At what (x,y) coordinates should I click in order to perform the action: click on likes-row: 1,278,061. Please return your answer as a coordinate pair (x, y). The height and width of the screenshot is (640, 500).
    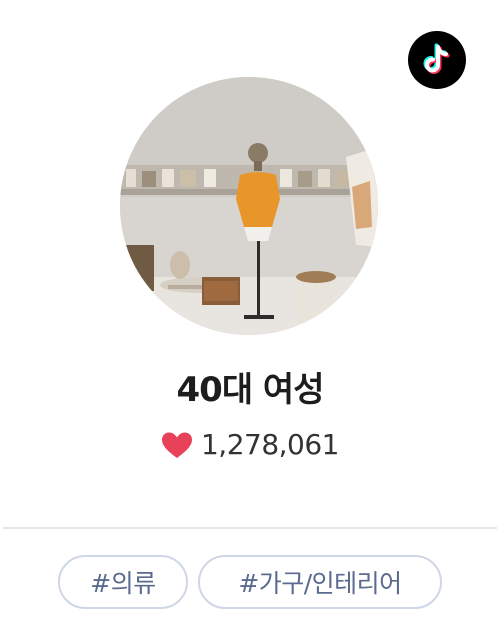
    Looking at the image, I should click on (250, 444).